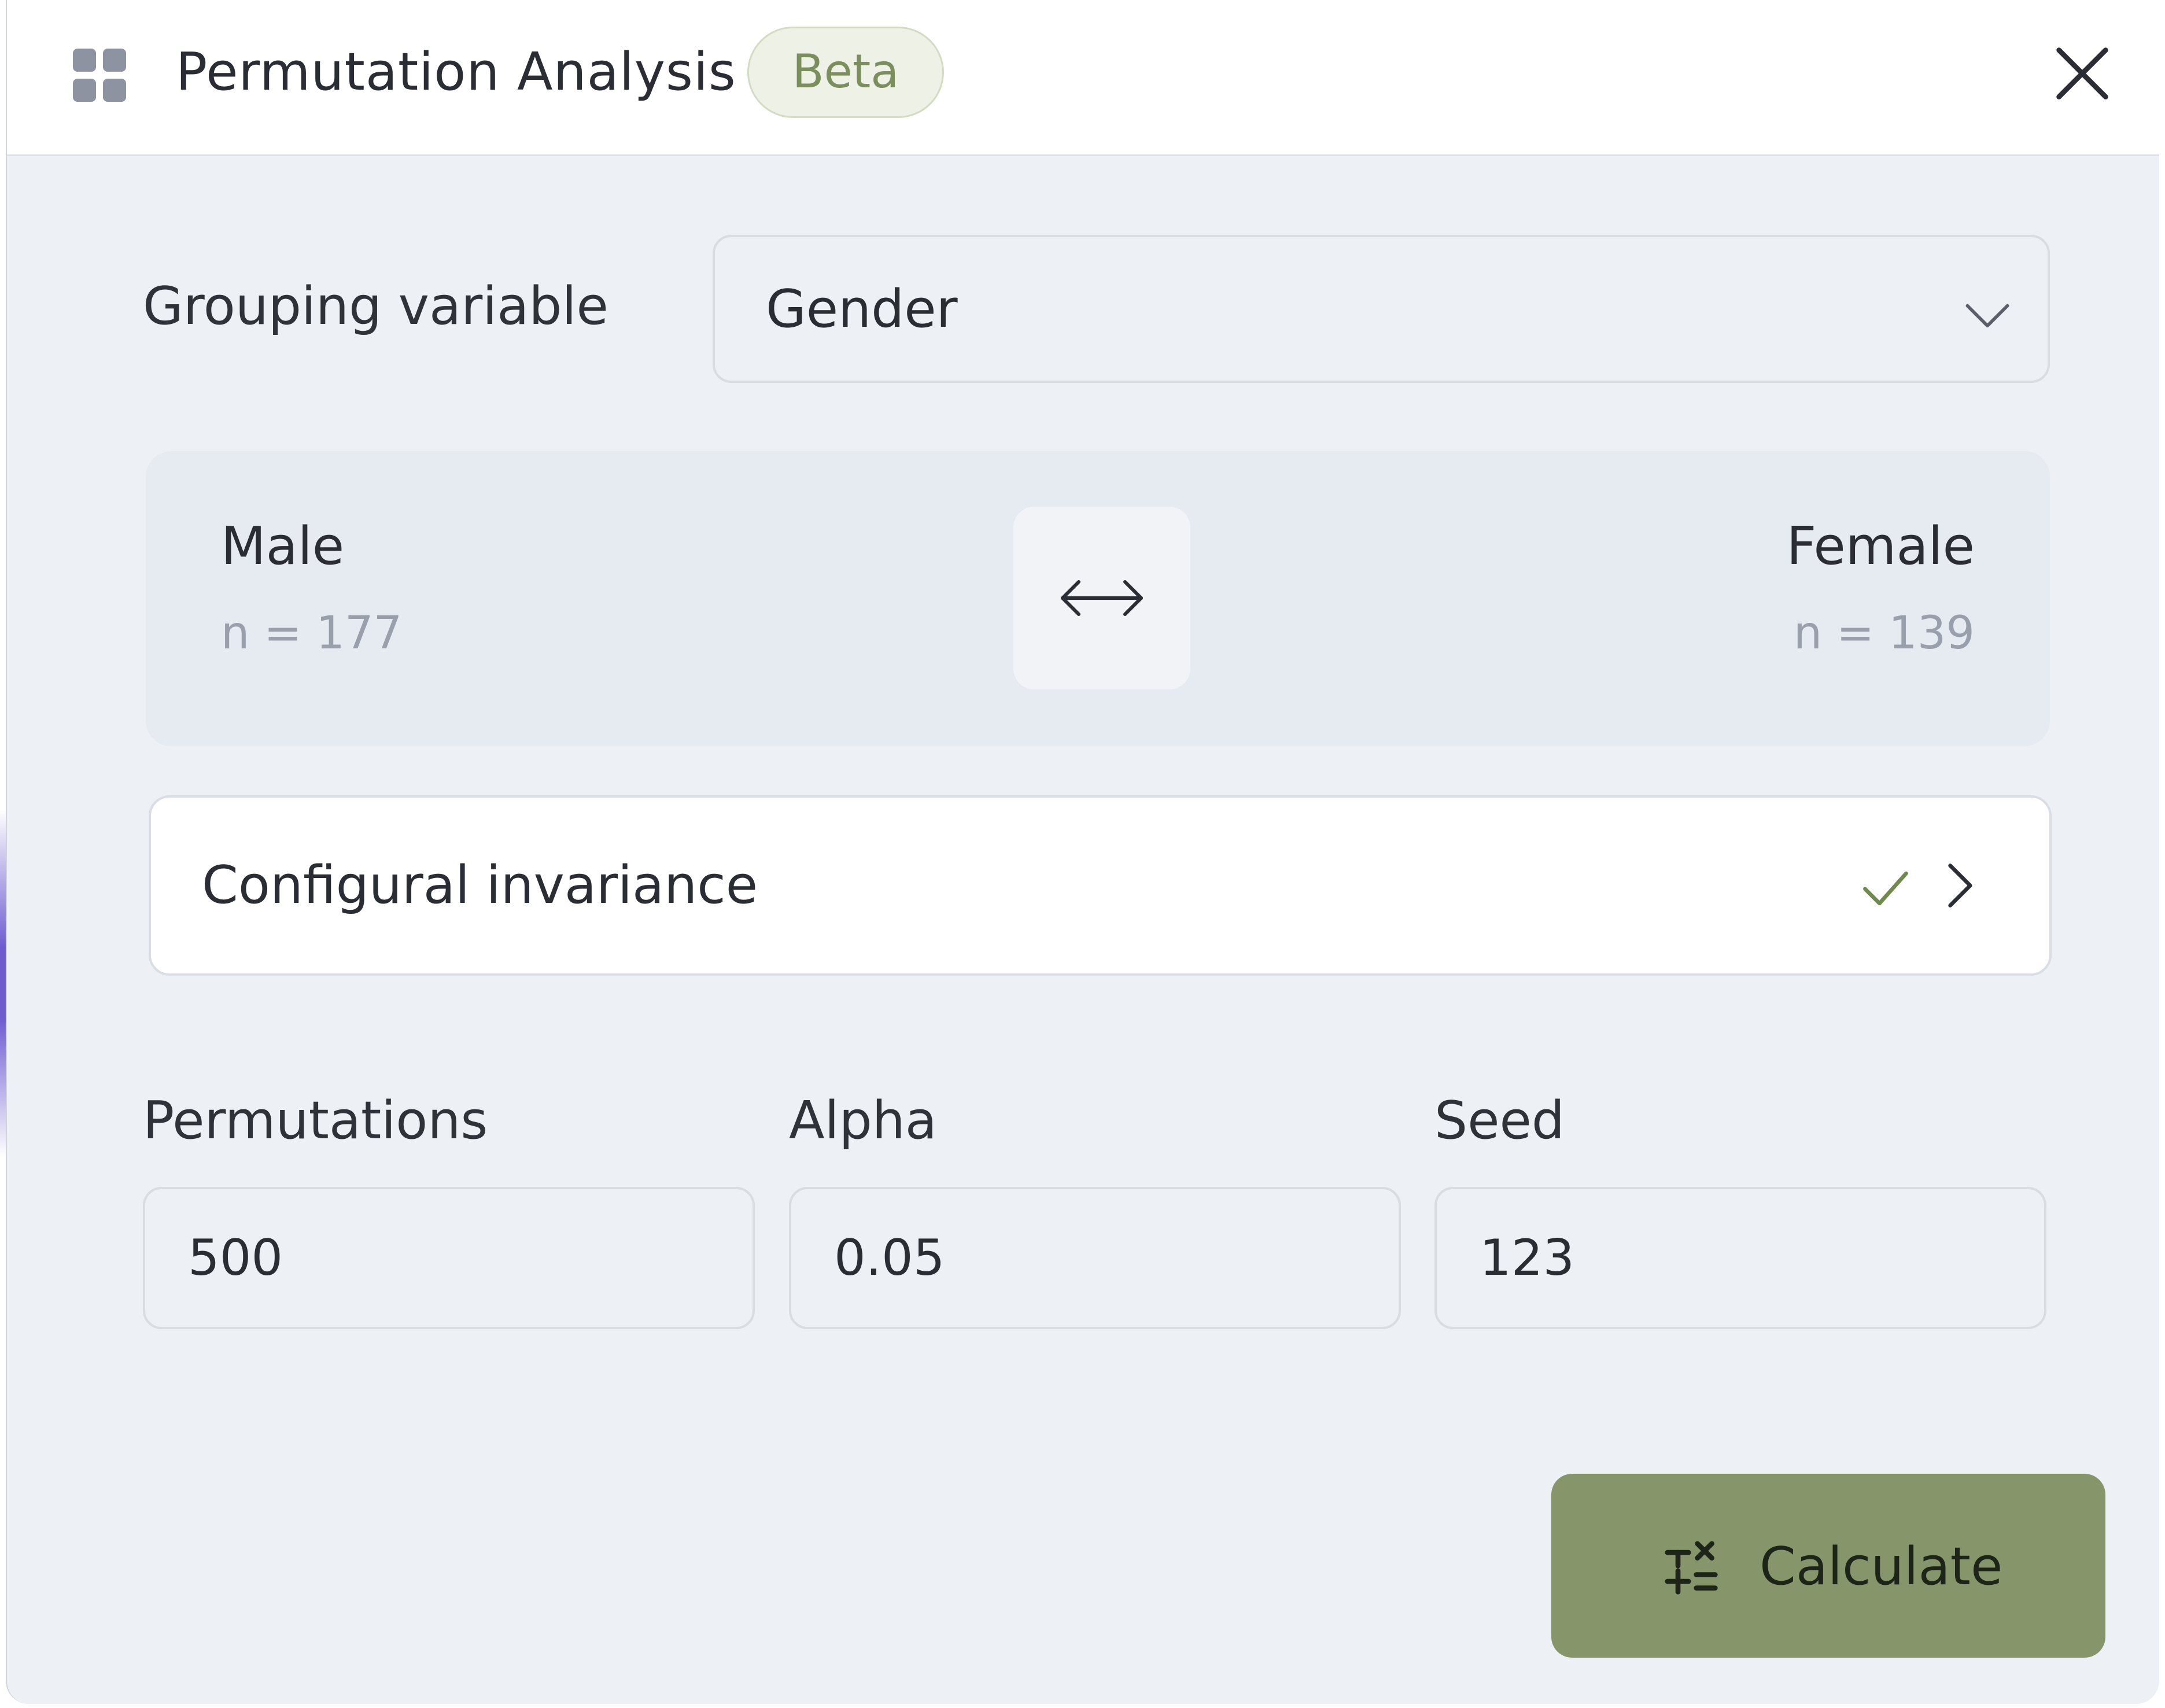  What do you see at coordinates (1100, 885) in the screenshot?
I see `configural-invariance-row: Configural invariance` at bounding box center [1100, 885].